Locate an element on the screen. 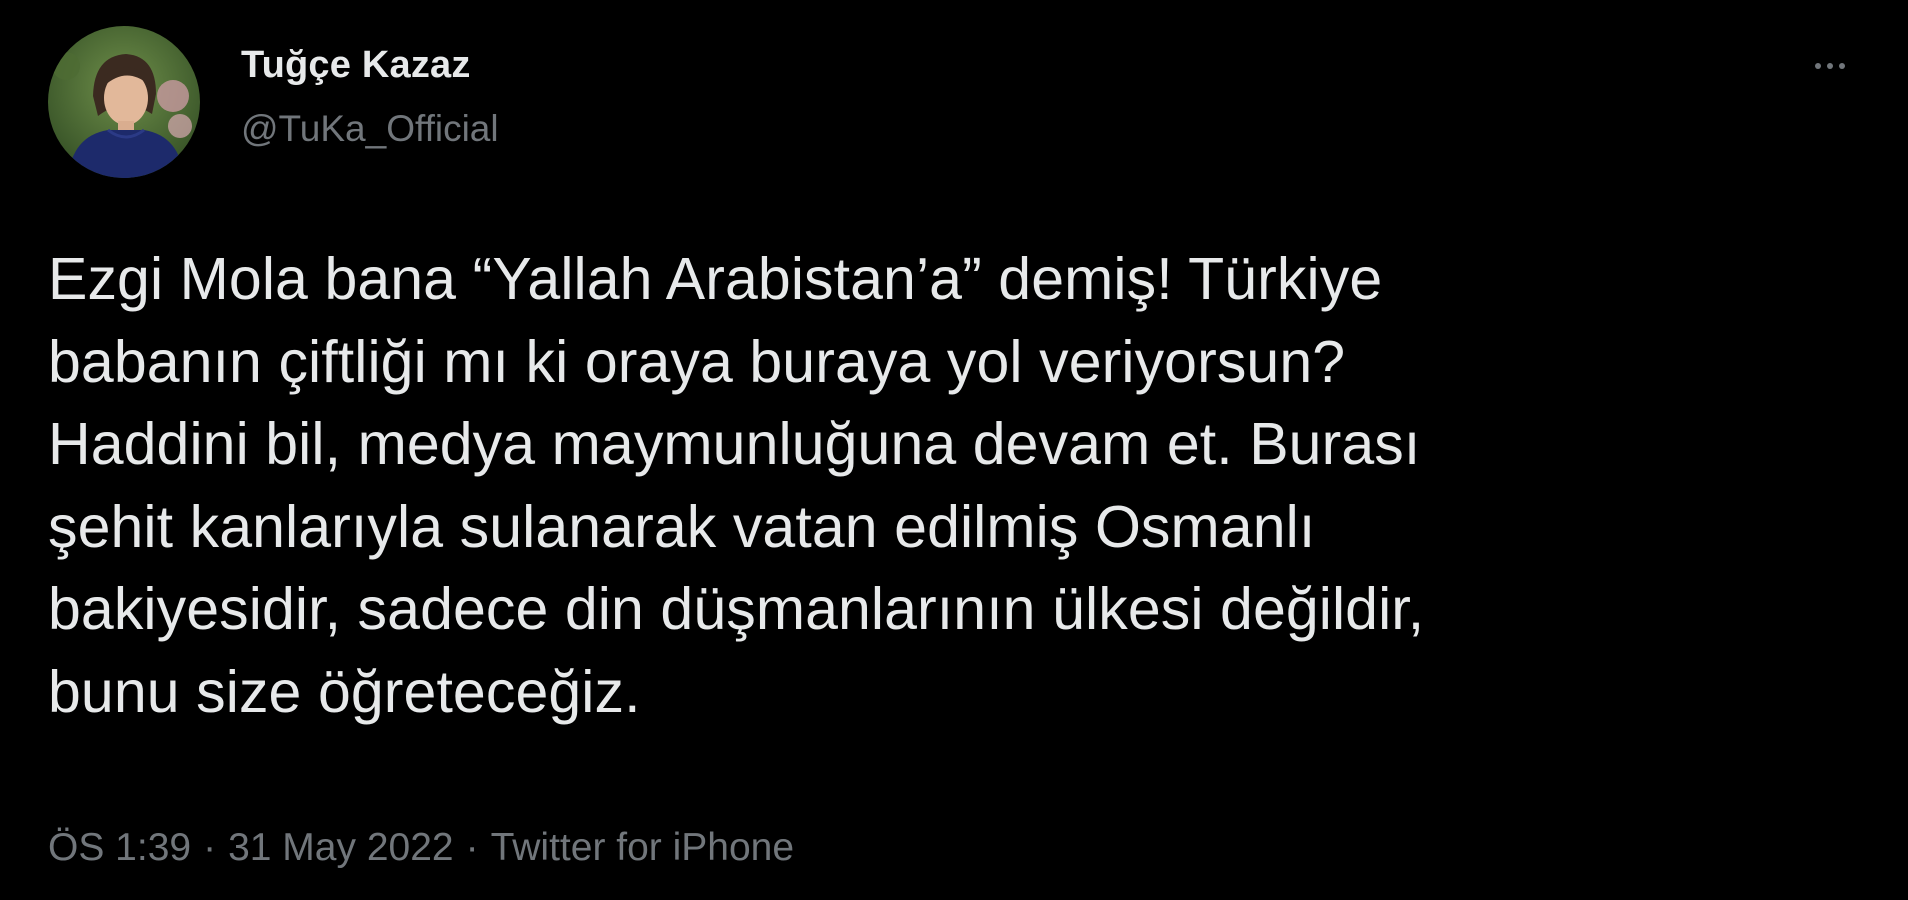 This screenshot has height=900, width=1908. avatar is located at coordinates (124, 102).